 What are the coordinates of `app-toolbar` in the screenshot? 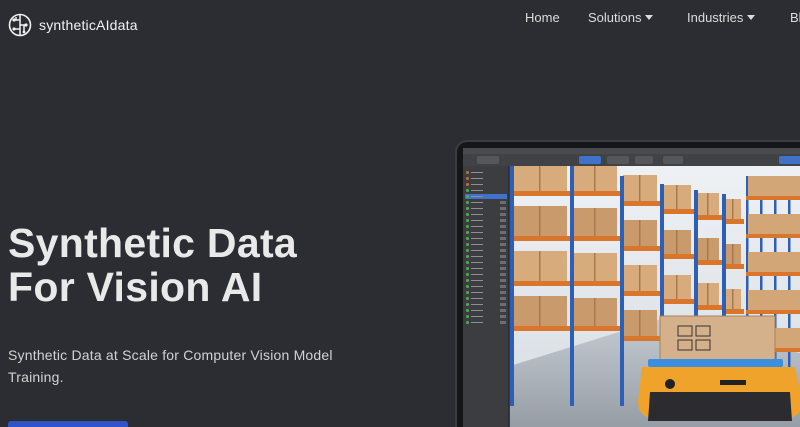 It's located at (631, 160).